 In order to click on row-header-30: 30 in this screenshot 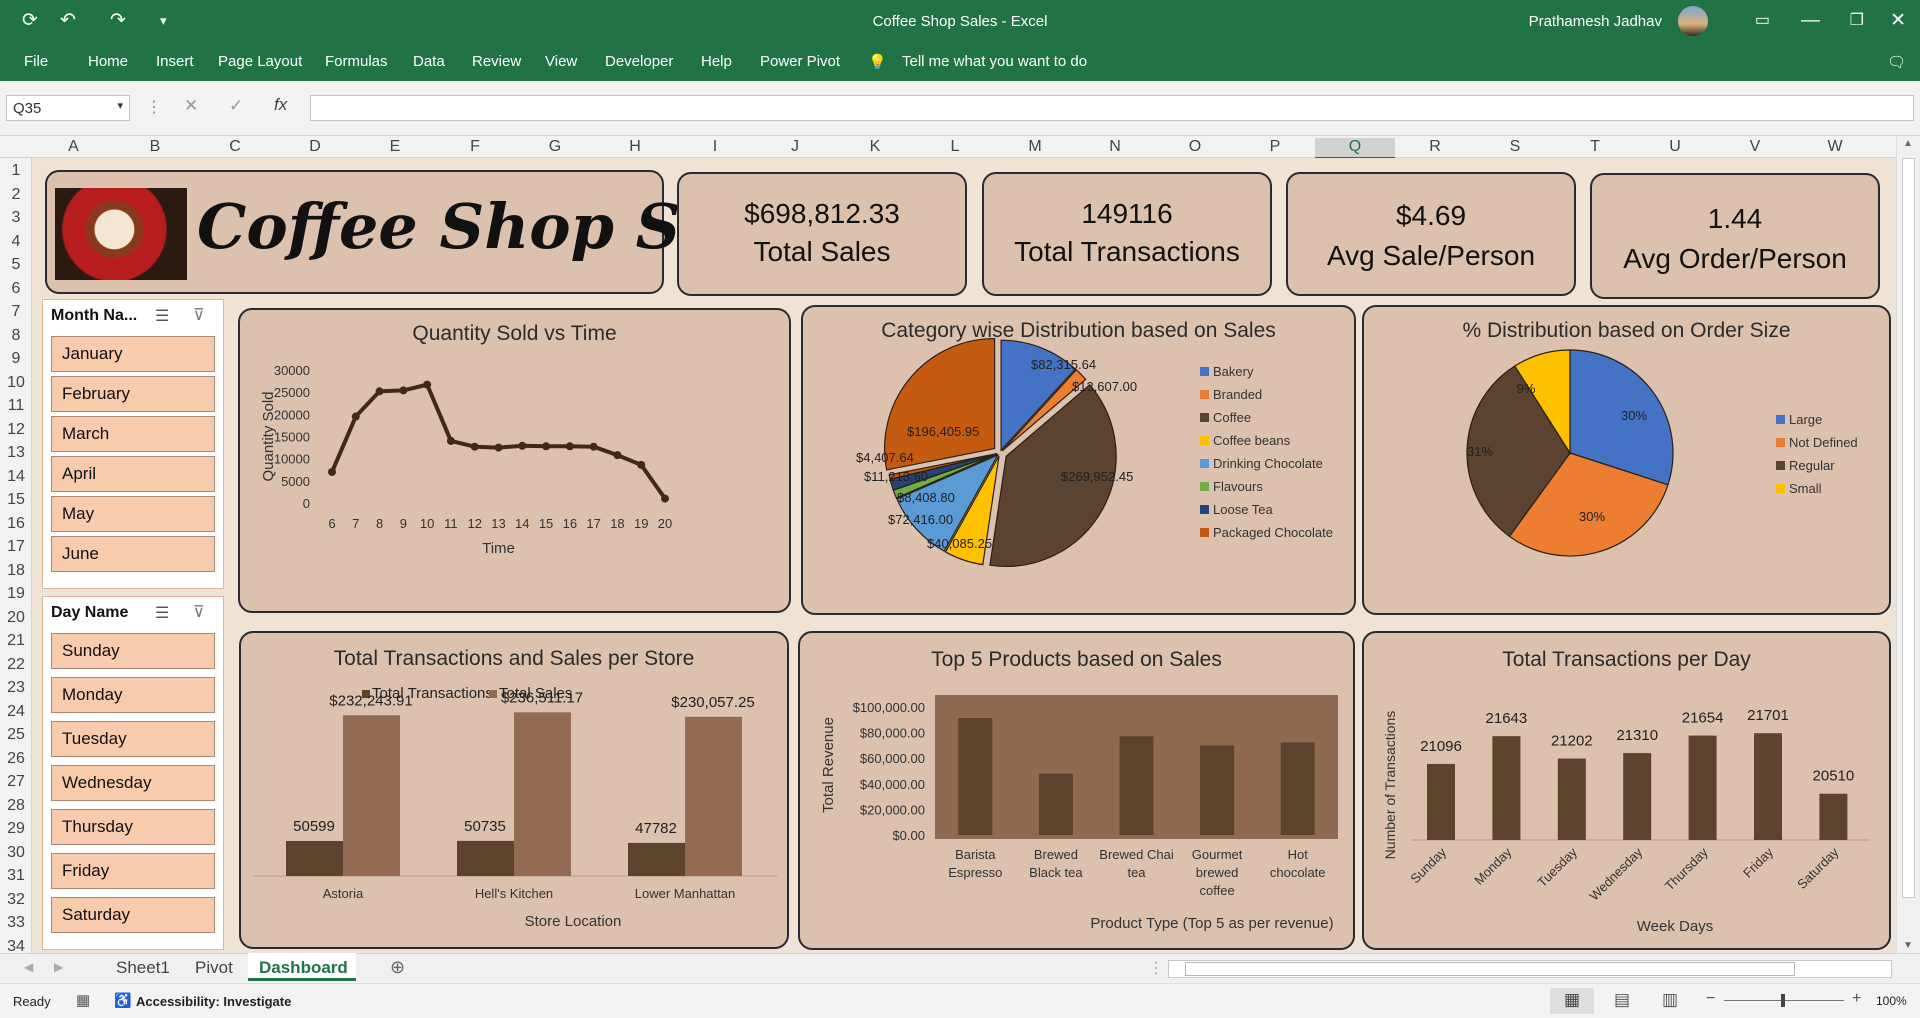, I will do `click(16, 853)`.